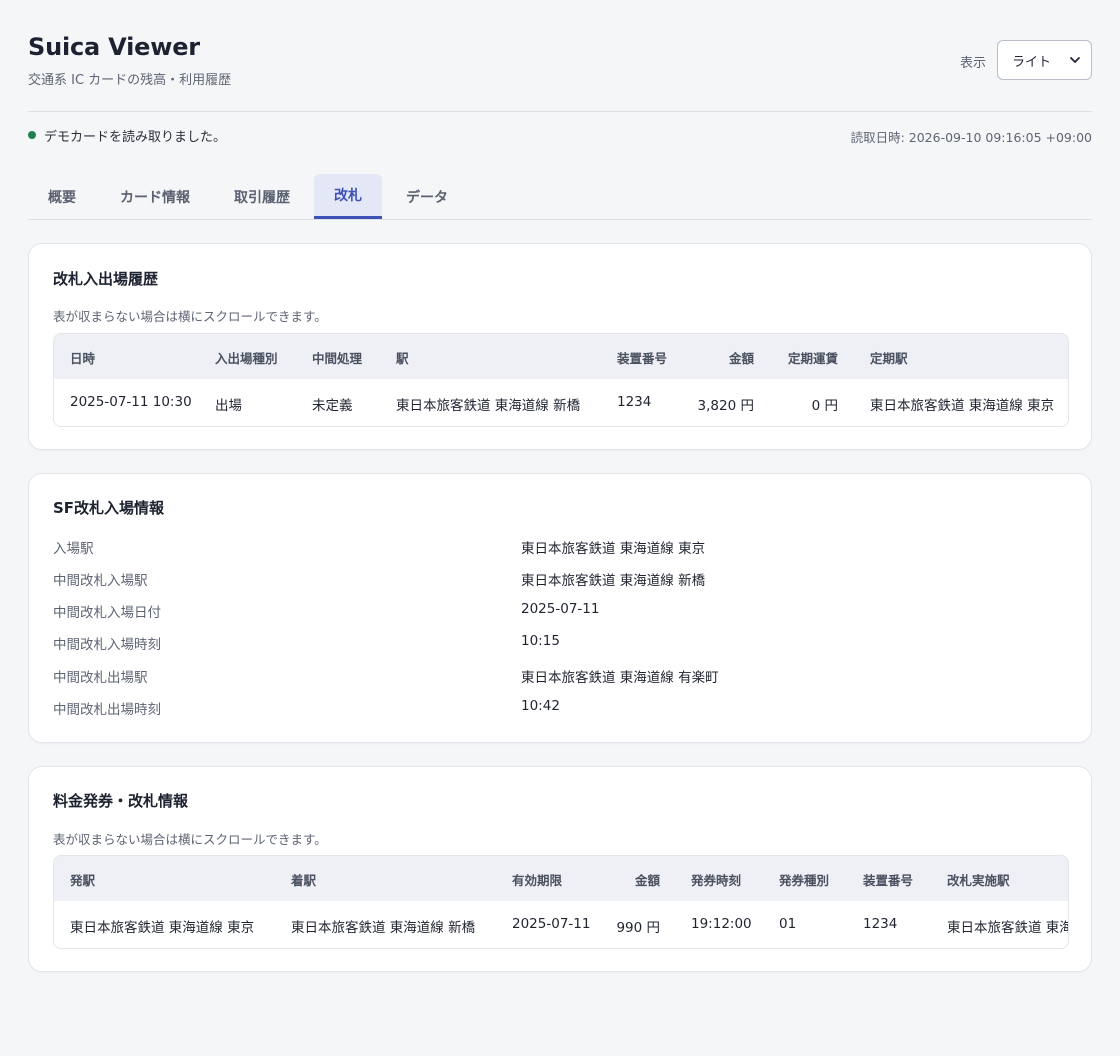  I want to click on cell-gate-station: 東日本旅客鉄道 東海道線 東京, so click(1007, 928).